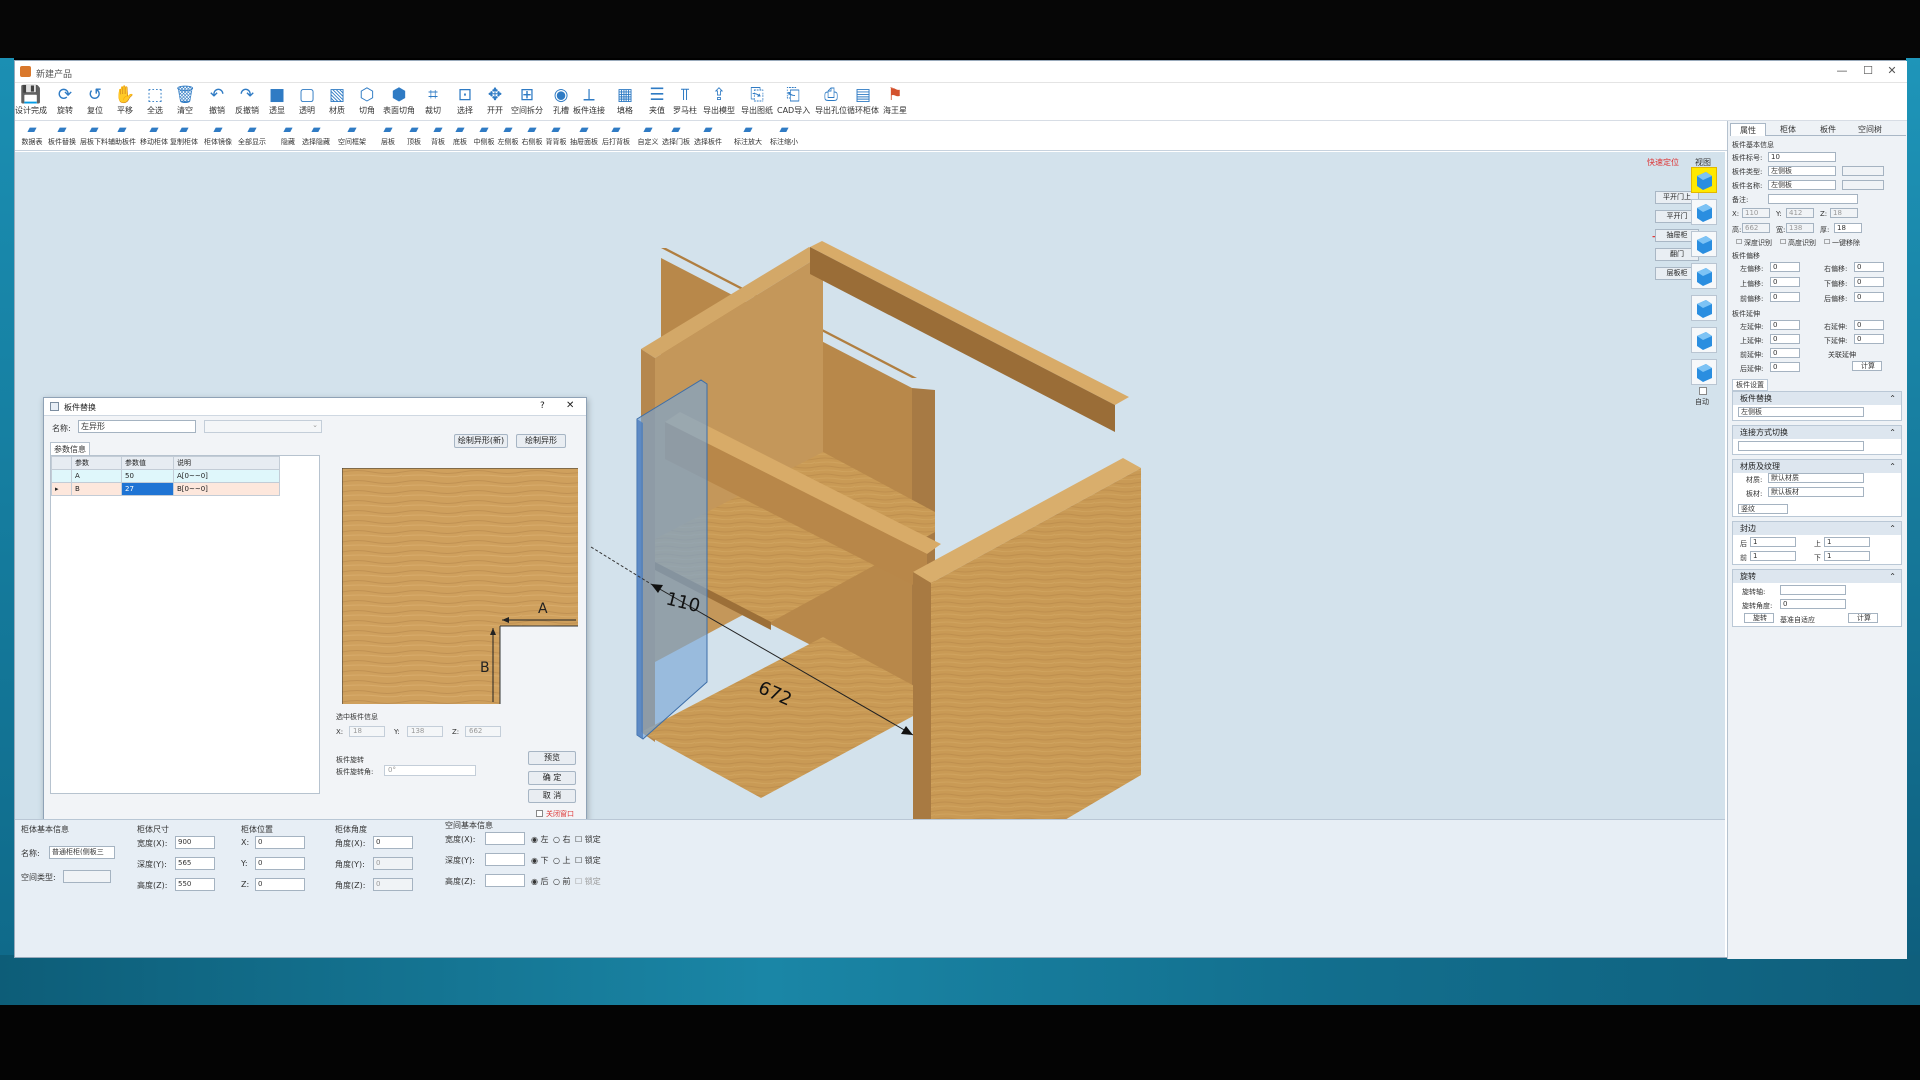 The width and height of the screenshot is (1920, 1080). I want to click on section-header: 连接方式切换 ⌃, so click(1817, 432).